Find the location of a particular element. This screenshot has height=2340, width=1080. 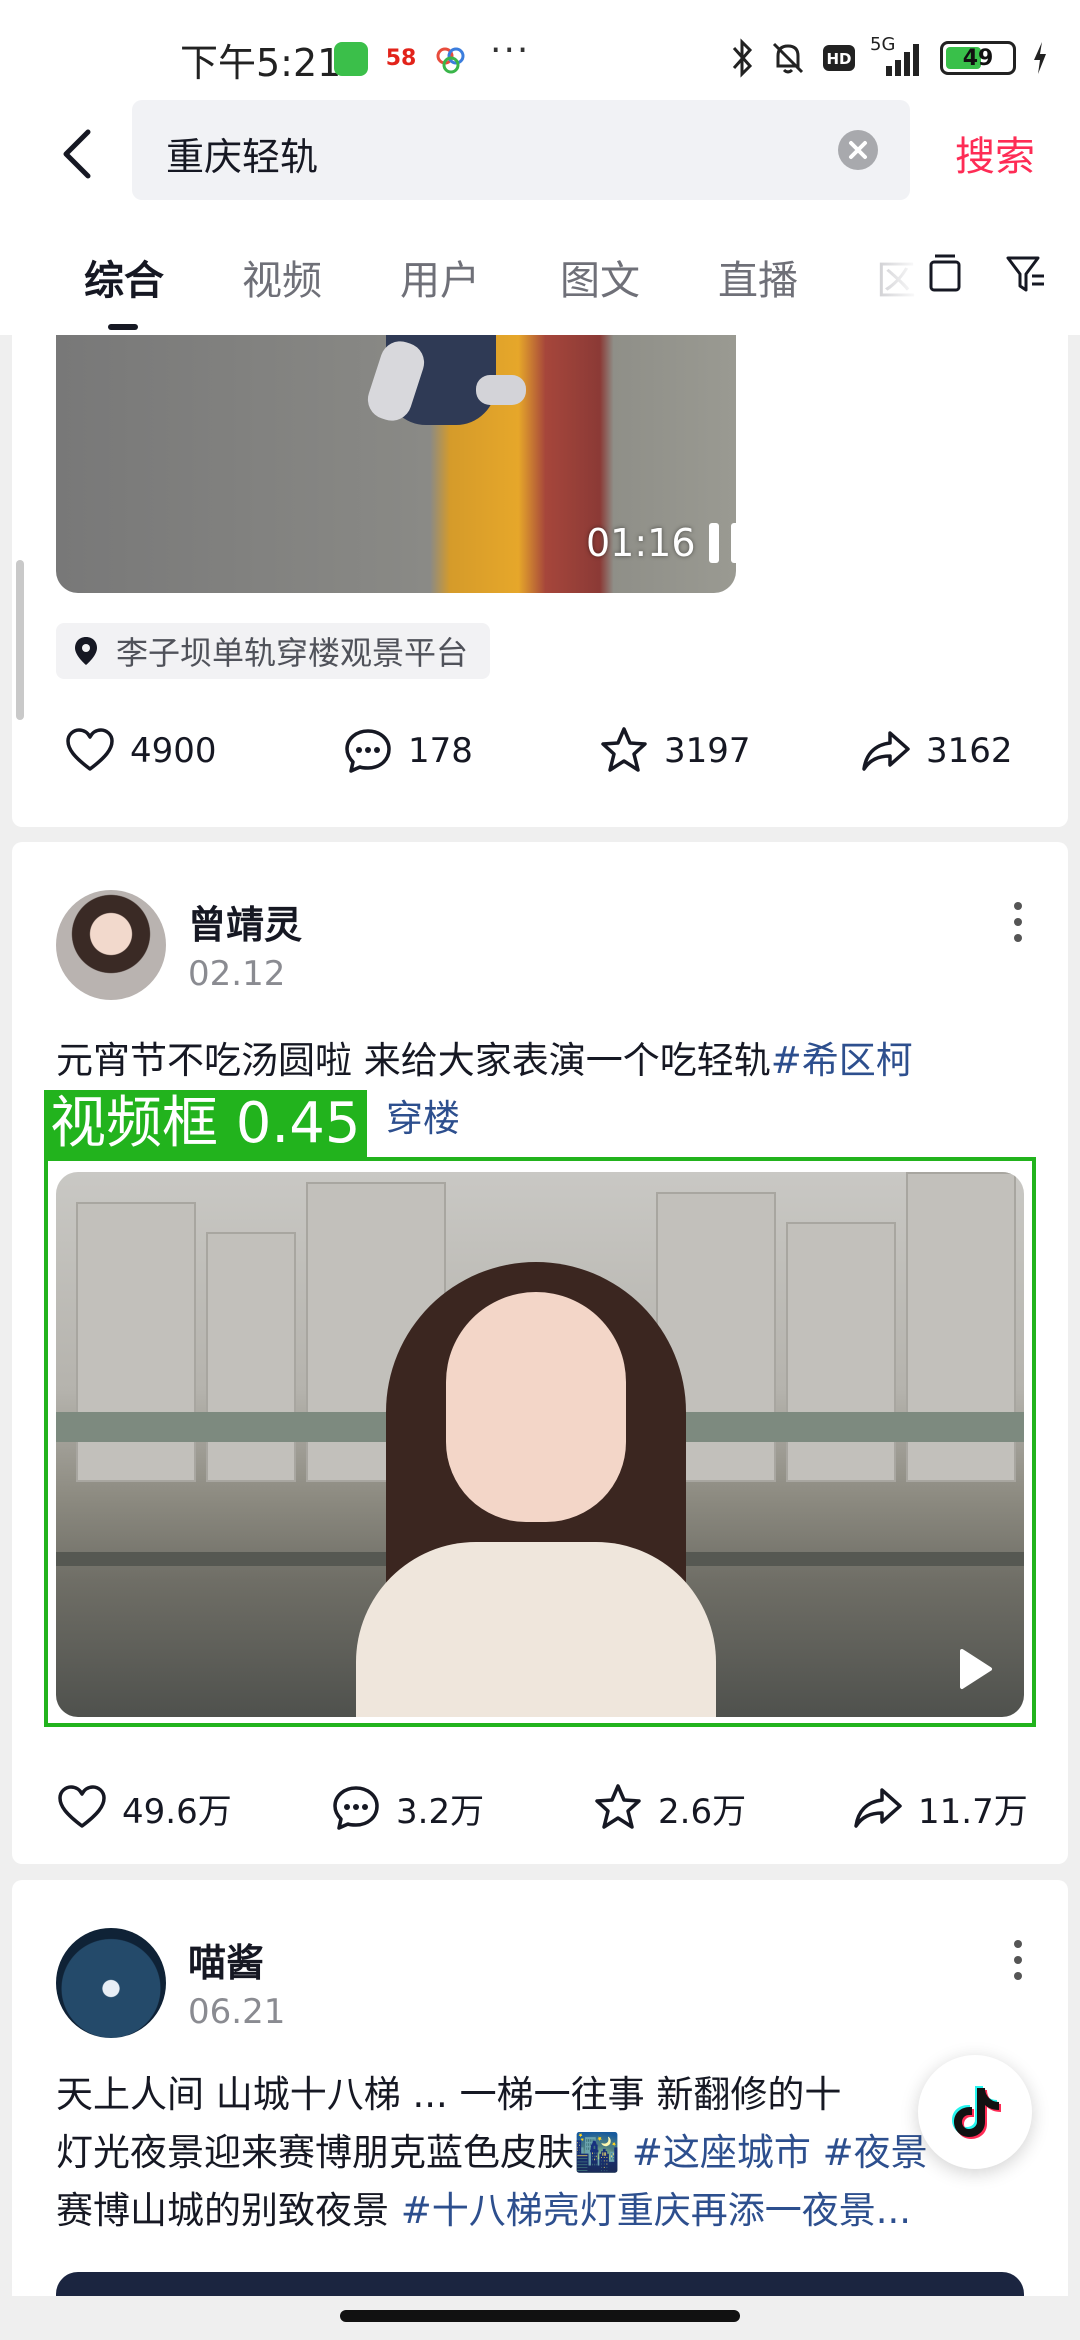

favorite-button: 2.6万 is located at coordinates (669, 1808).